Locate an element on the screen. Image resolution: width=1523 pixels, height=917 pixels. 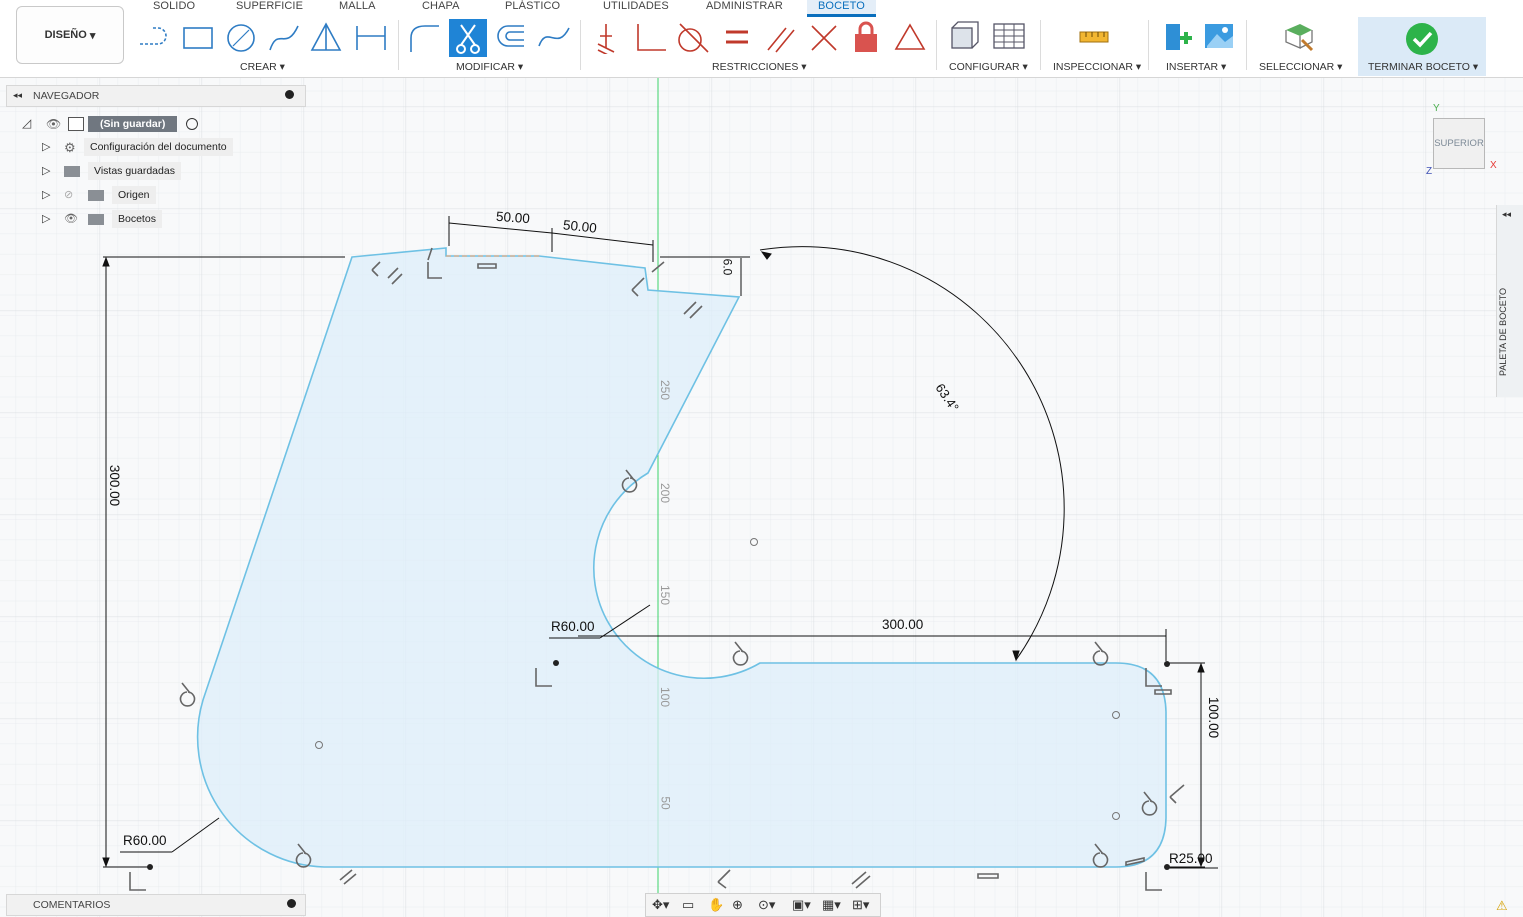
select-icon is located at coordinates (1299, 37).